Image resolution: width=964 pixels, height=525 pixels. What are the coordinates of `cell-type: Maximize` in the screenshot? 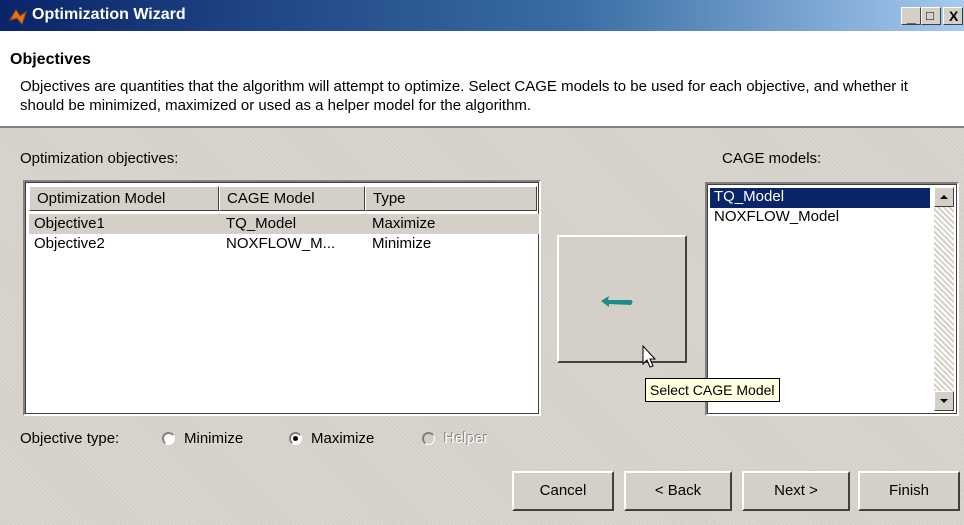 It's located at (404, 223).